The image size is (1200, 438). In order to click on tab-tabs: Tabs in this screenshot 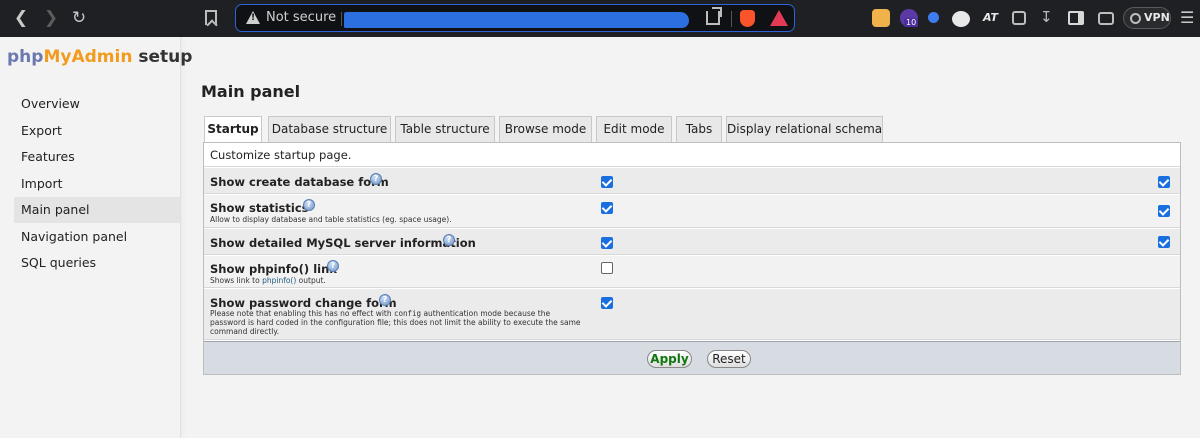, I will do `click(699, 129)`.